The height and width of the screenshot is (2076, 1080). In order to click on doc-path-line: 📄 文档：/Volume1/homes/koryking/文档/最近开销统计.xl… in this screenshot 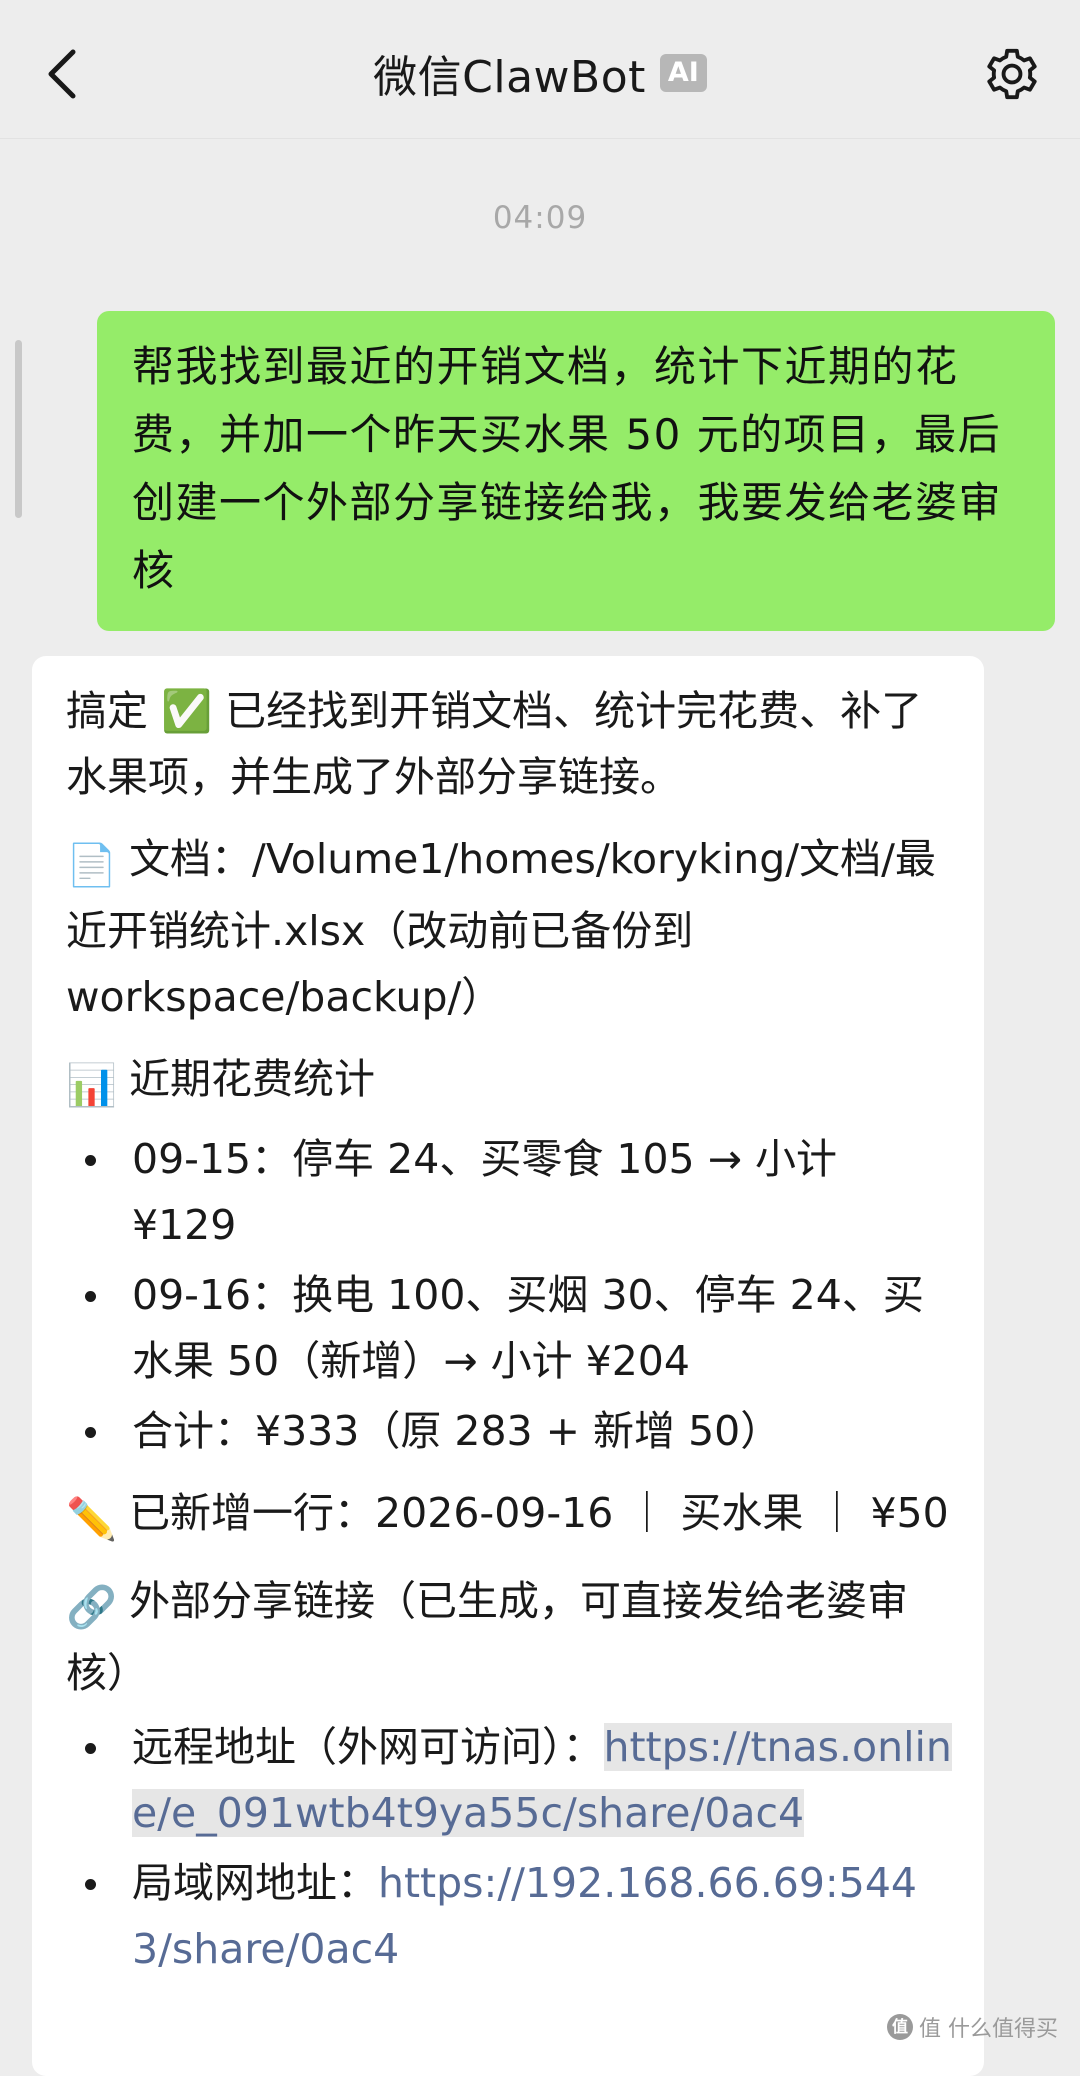, I will do `click(510, 928)`.